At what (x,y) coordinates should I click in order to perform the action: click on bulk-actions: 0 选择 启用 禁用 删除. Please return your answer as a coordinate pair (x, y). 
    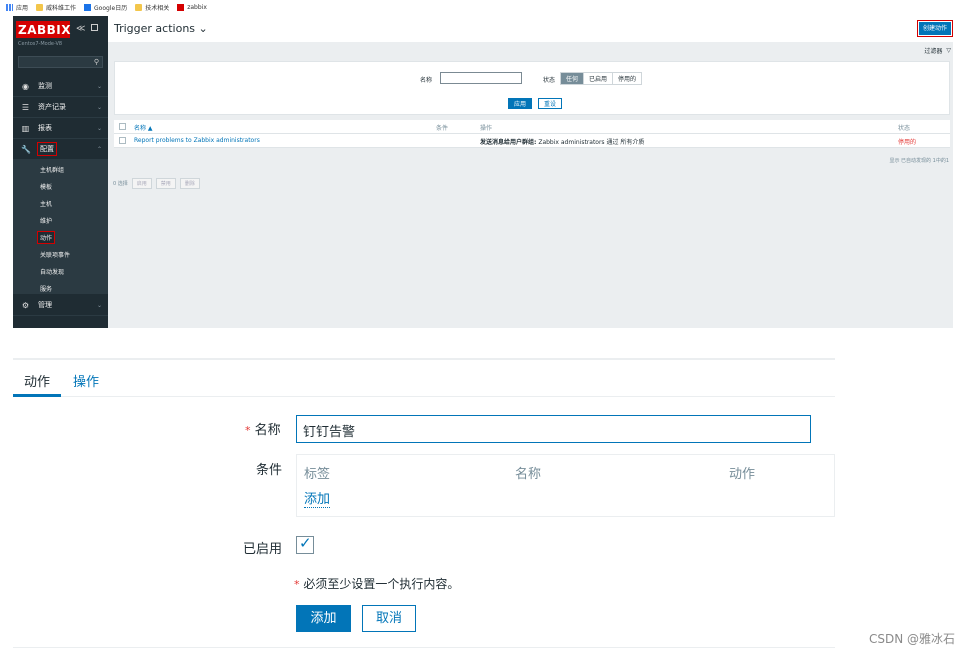
    Looking at the image, I should click on (156, 183).